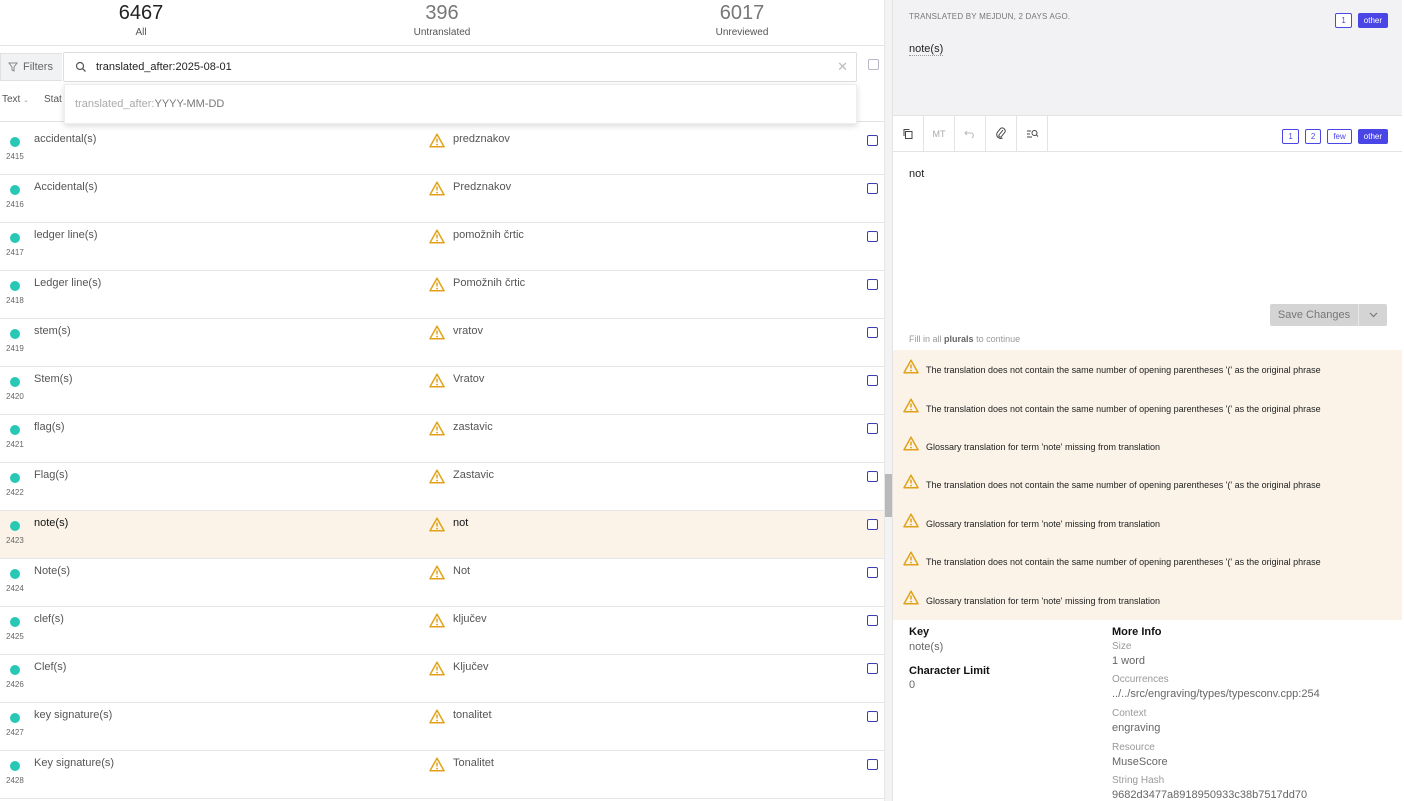 This screenshot has width=1404, height=801. What do you see at coordinates (49, 619) in the screenshot?
I see `source-string: clef(s)` at bounding box center [49, 619].